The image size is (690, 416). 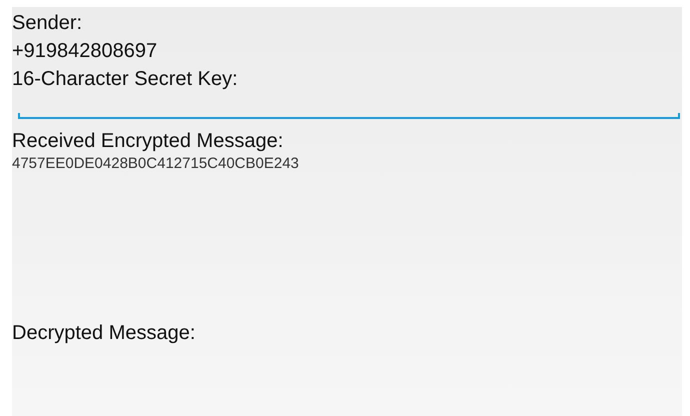 What do you see at coordinates (85, 51) in the screenshot?
I see `sender-number: +919842808697` at bounding box center [85, 51].